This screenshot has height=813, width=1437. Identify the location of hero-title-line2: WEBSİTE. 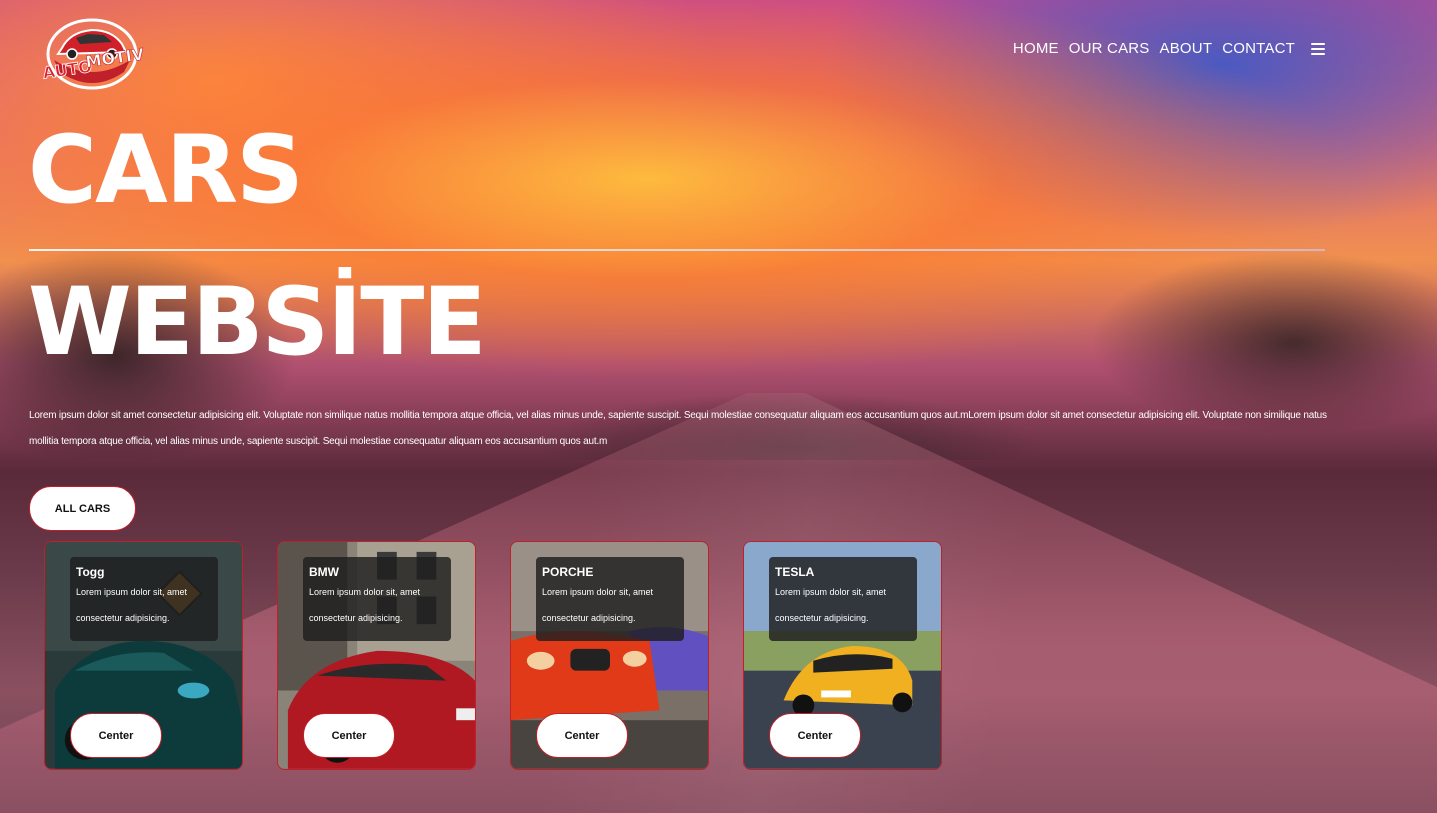
(257, 322).